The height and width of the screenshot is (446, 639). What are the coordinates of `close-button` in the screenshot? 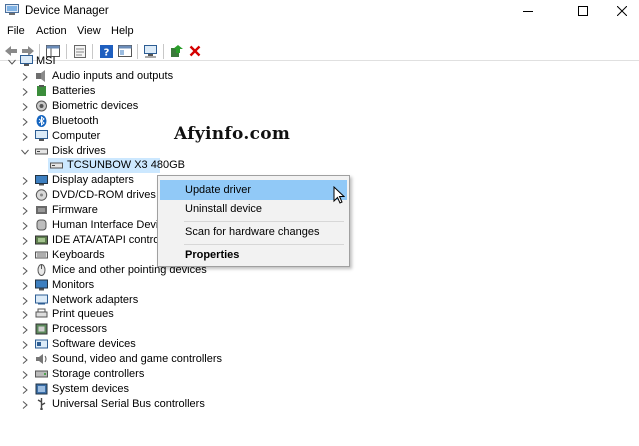 It's located at (621, 11).